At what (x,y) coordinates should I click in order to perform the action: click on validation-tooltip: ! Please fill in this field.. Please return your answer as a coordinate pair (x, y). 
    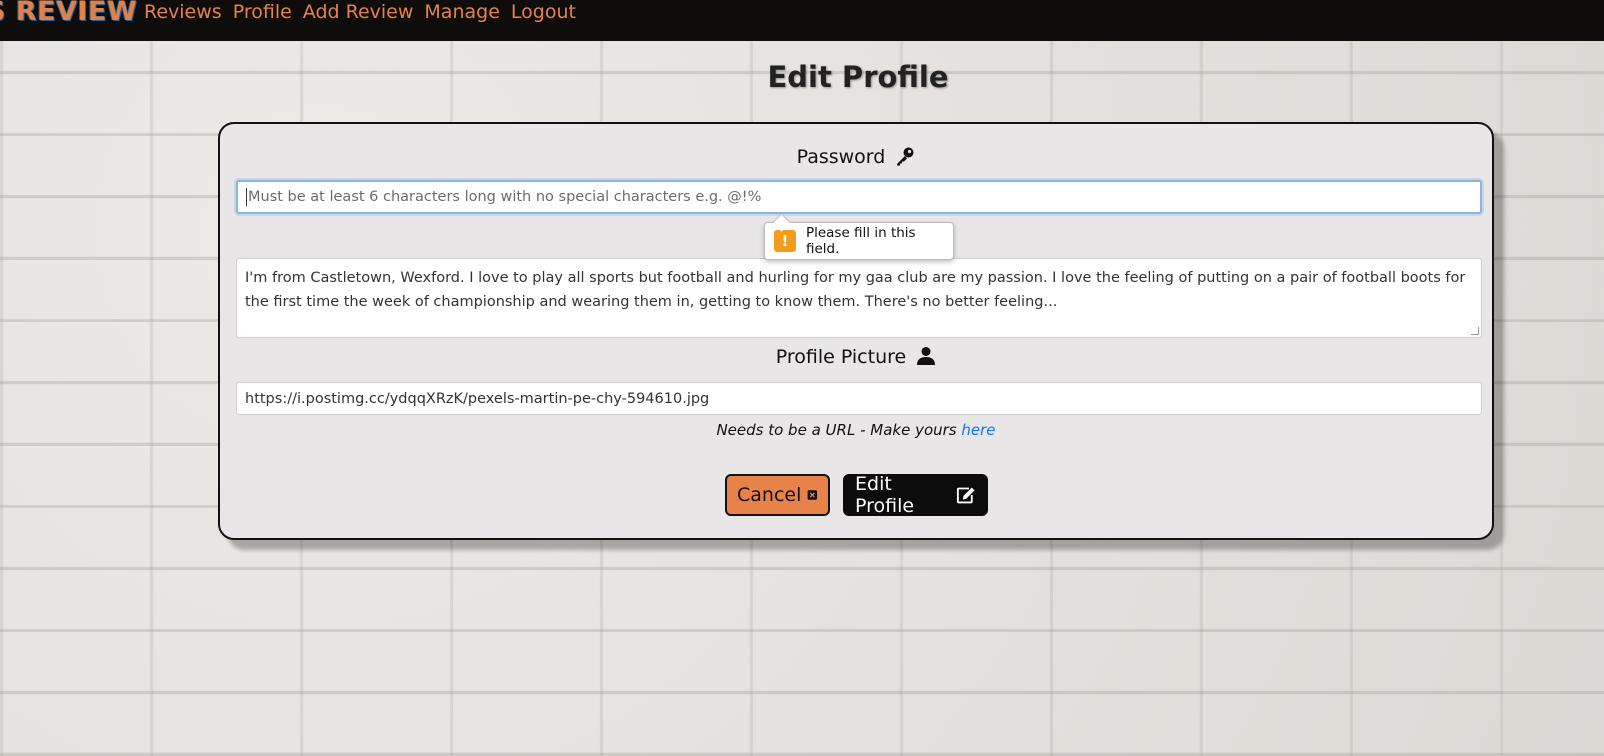
    Looking at the image, I should click on (859, 241).